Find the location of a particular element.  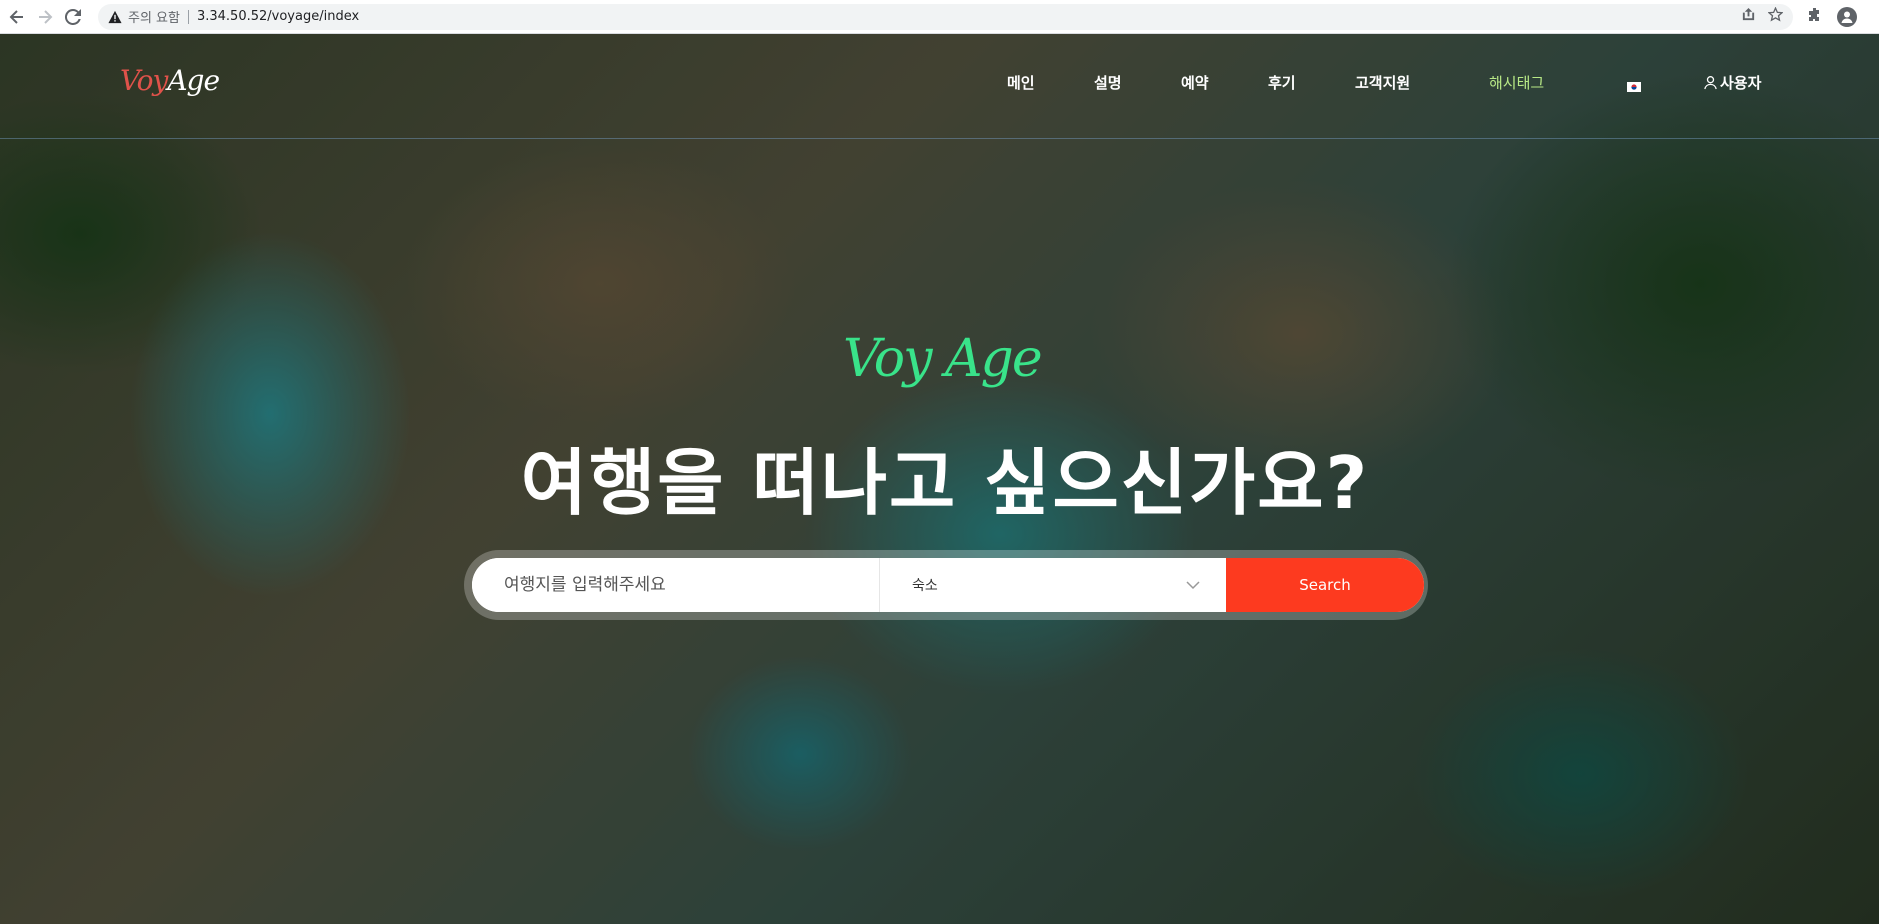

reload-icon is located at coordinates (73, 17).